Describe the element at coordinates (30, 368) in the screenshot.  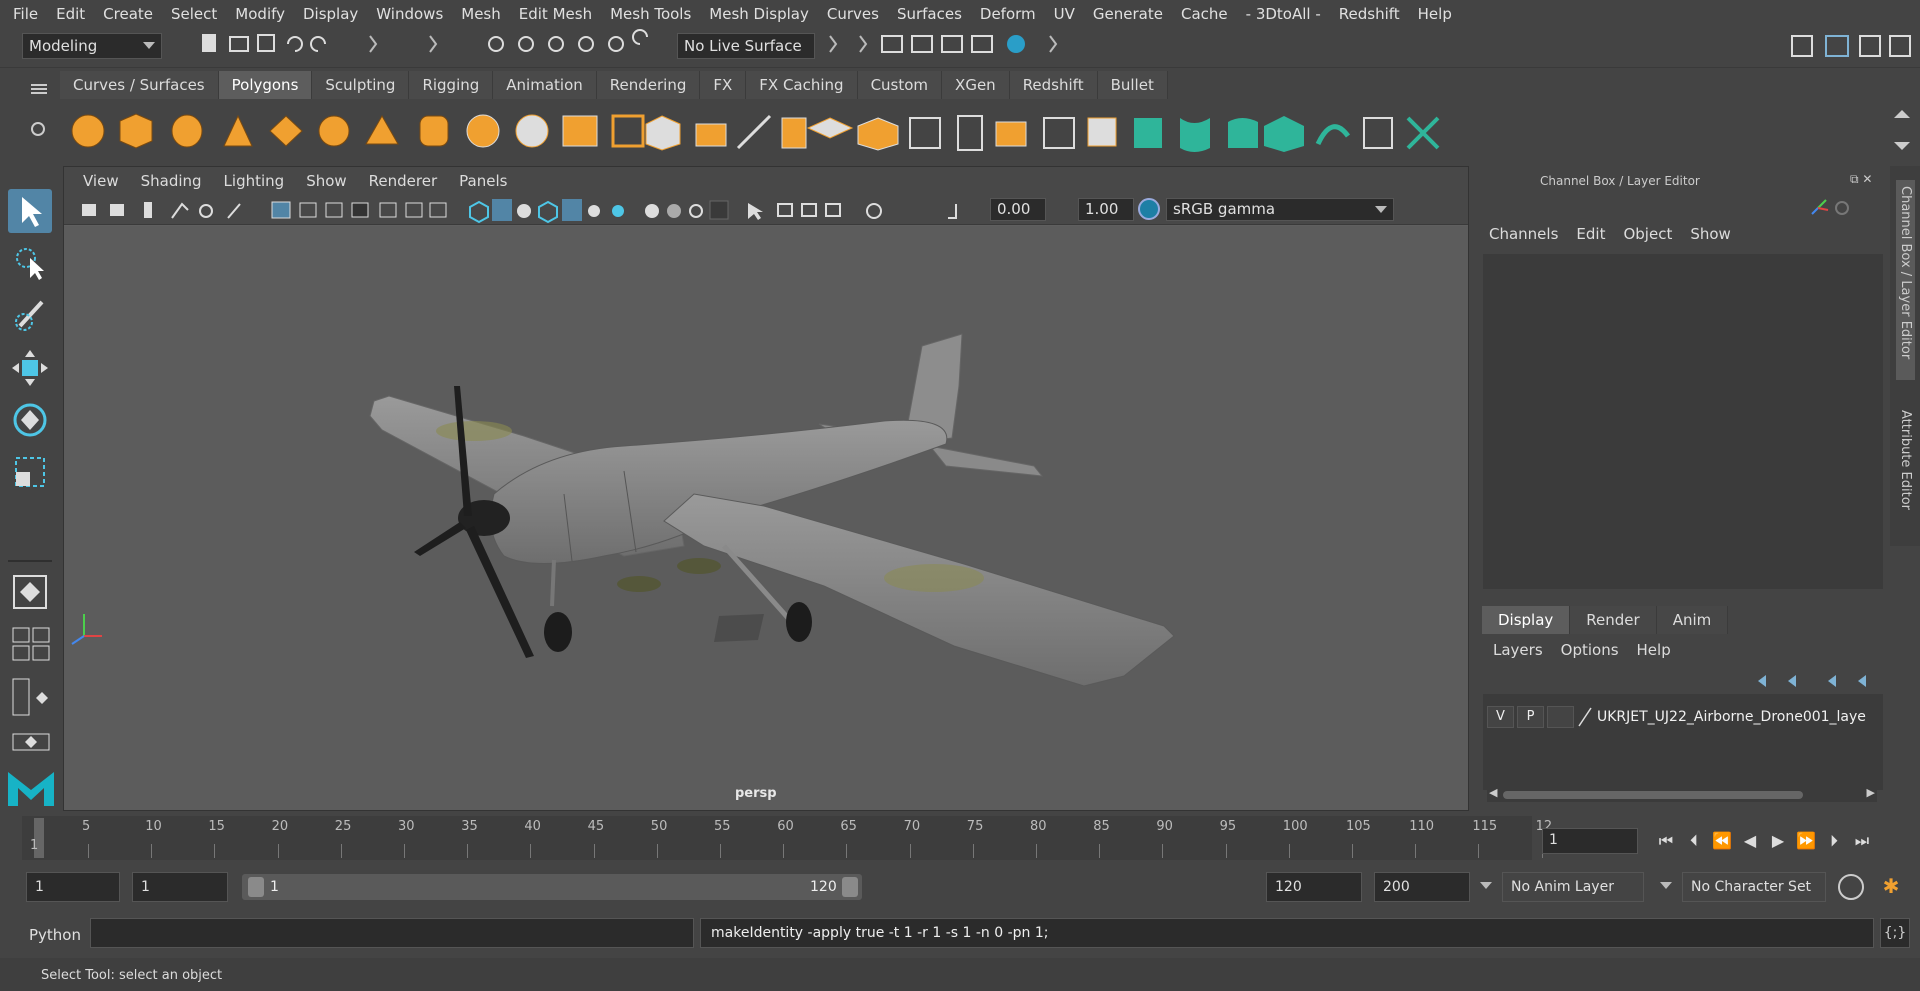
I see `move-tool-button` at that location.